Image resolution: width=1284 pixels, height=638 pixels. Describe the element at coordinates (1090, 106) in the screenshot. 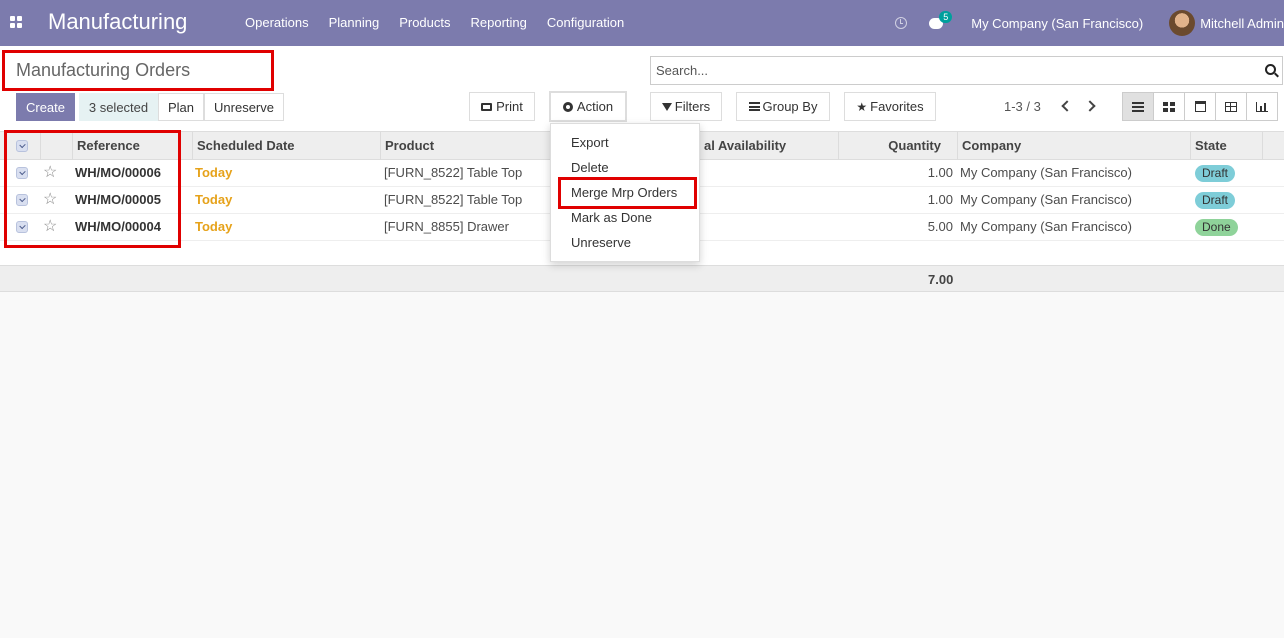

I see `pager-next-icon` at that location.